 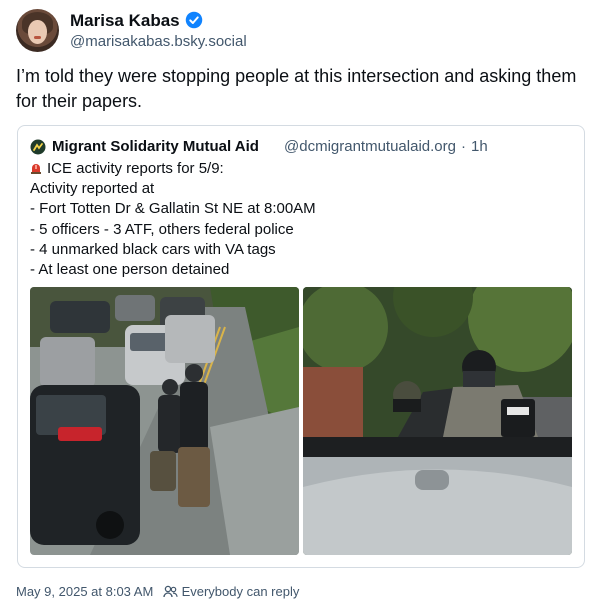 What do you see at coordinates (153, 249) in the screenshot?
I see `quote-line: - 4 unmarked black cars with VA tags` at bounding box center [153, 249].